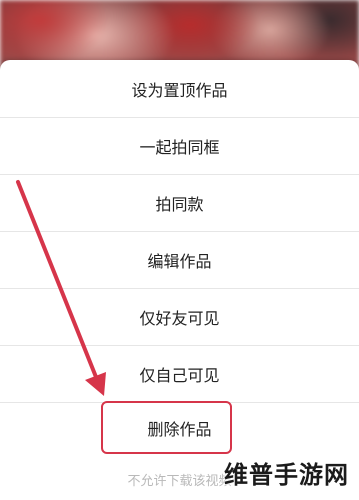 The width and height of the screenshot is (359, 500). I want to click on menu-item-label: 仅自己可见, so click(179, 375).